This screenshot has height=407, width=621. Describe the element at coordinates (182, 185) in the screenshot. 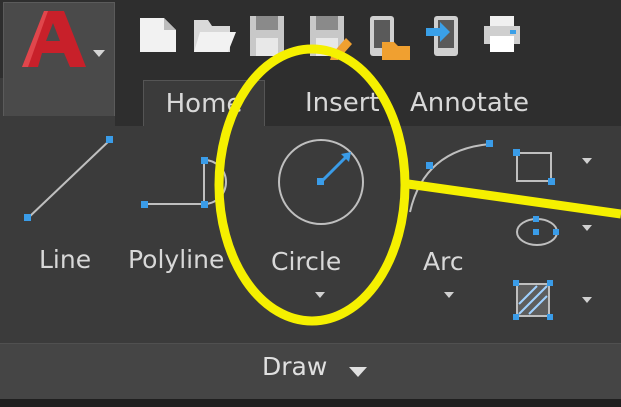

I see `polyline-tool-icon` at that location.